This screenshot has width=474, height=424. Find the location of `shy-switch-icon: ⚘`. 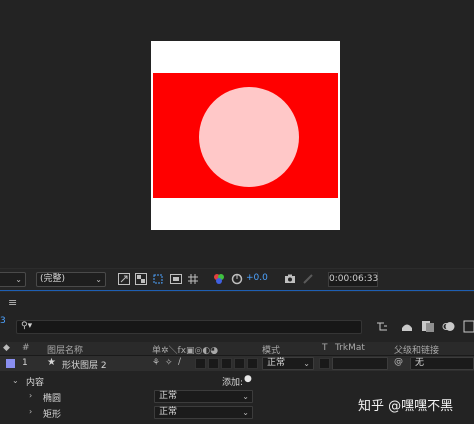

shy-switch-icon: ⚘ is located at coordinates (156, 363).